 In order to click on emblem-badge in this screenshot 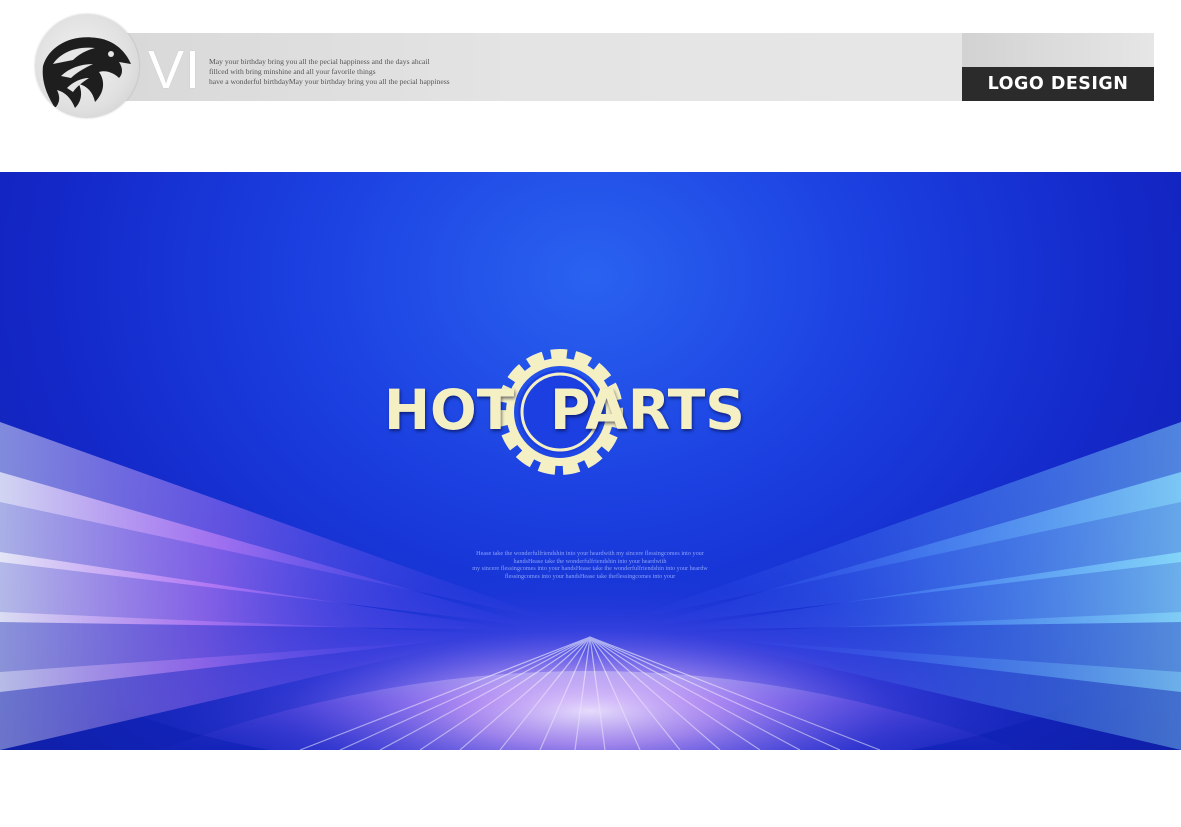, I will do `click(87, 66)`.